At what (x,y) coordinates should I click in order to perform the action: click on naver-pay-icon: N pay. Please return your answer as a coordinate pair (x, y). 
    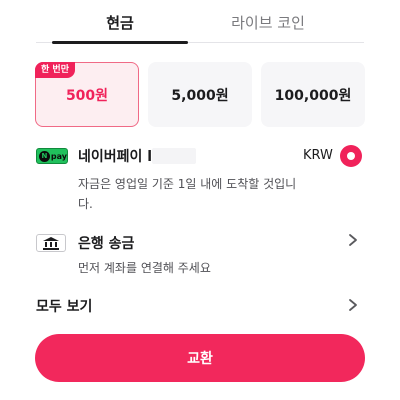
    Looking at the image, I should click on (52, 156).